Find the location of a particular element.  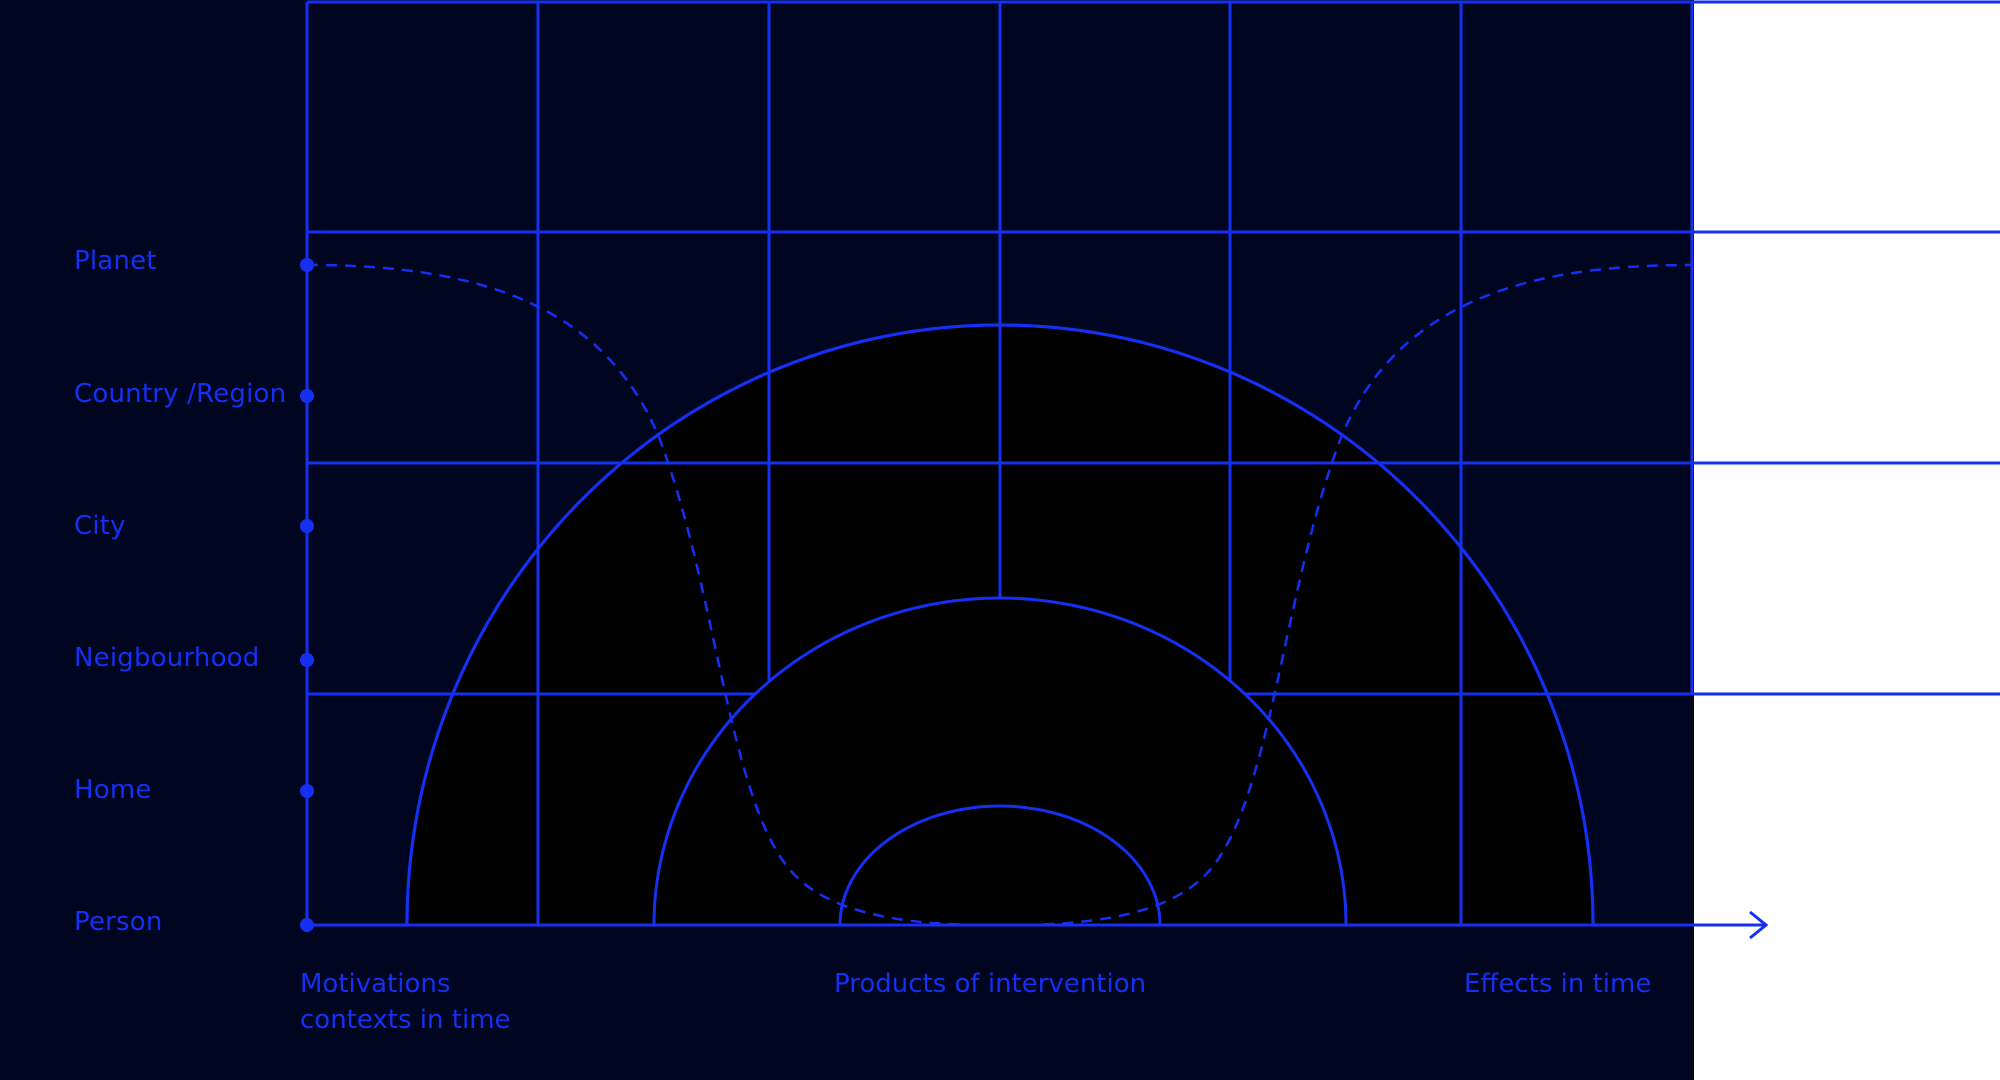

level-label-person: Person is located at coordinates (118, 922).